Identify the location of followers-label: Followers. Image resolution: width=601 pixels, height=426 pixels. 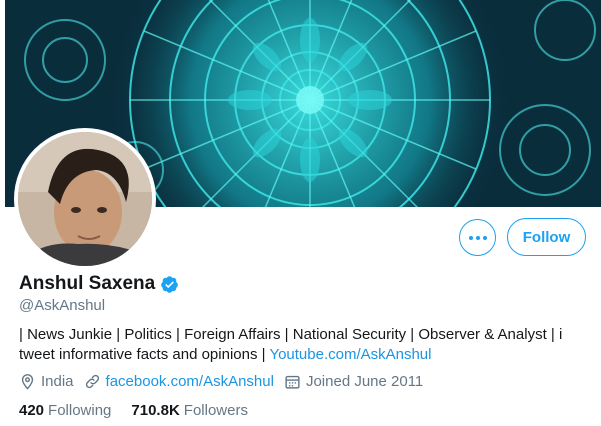
(215, 410).